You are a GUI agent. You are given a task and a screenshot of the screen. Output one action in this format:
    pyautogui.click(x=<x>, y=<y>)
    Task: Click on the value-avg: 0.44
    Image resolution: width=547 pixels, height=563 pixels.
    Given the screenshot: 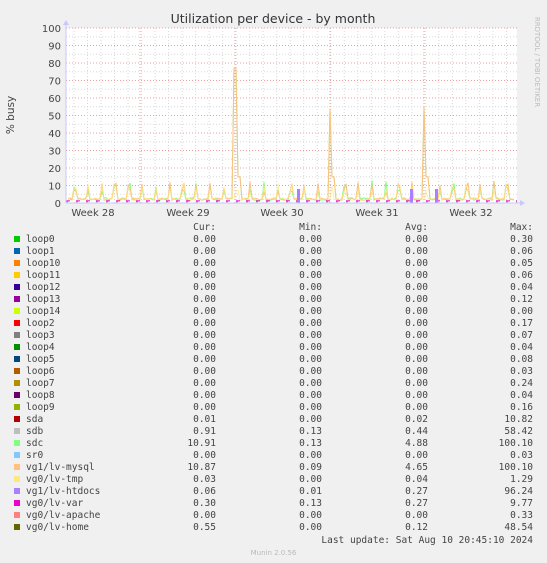 What is the action you would take?
    pyautogui.click(x=416, y=431)
    